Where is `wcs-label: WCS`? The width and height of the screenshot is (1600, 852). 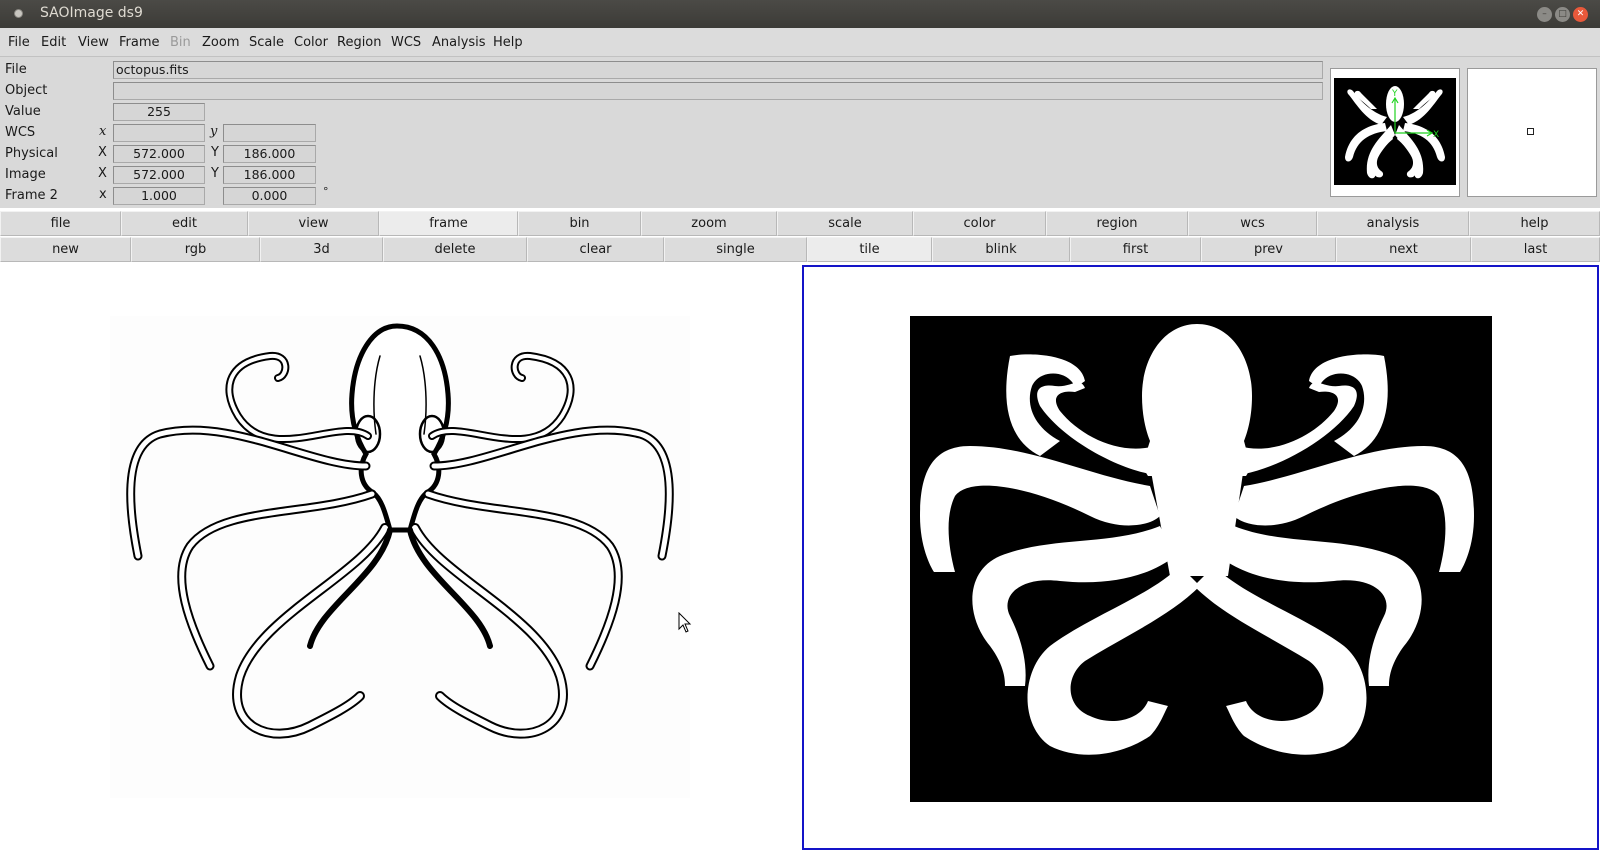 wcs-label: WCS is located at coordinates (20, 132).